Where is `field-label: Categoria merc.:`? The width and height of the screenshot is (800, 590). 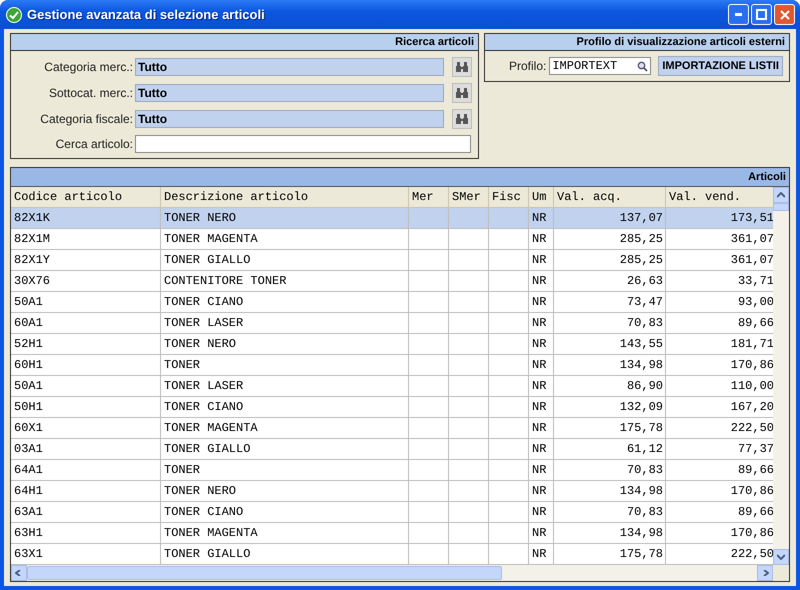
field-label: Categoria merc.: is located at coordinates (88, 67).